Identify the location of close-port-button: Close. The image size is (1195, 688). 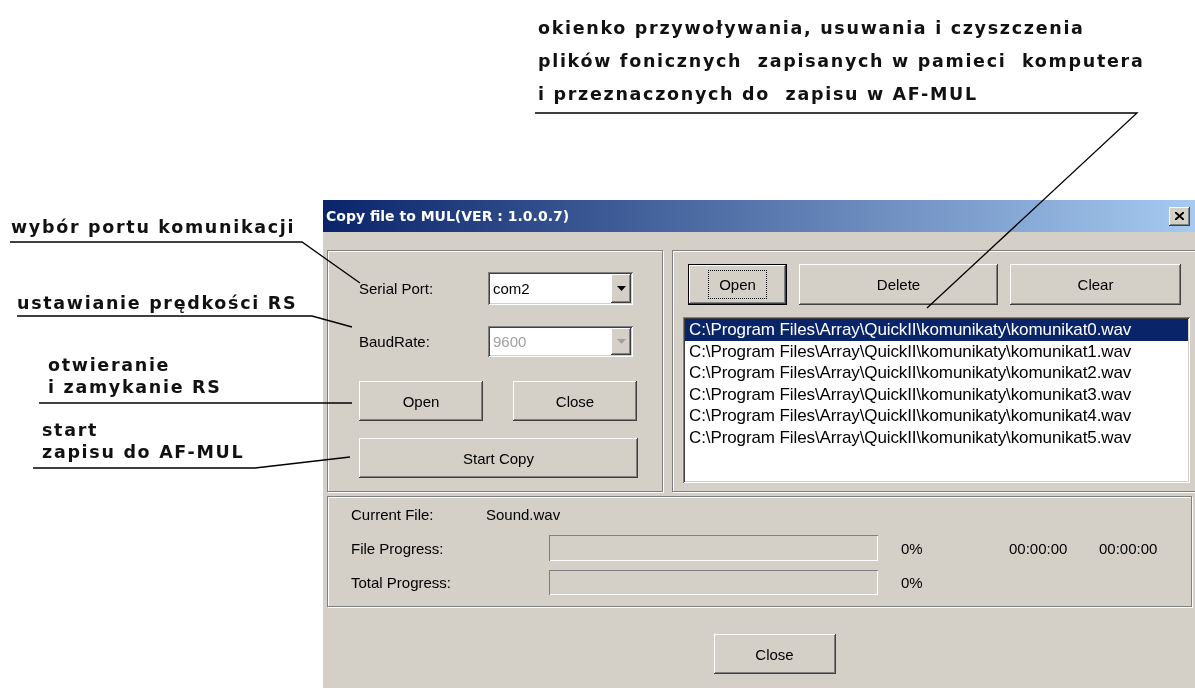
(575, 401).